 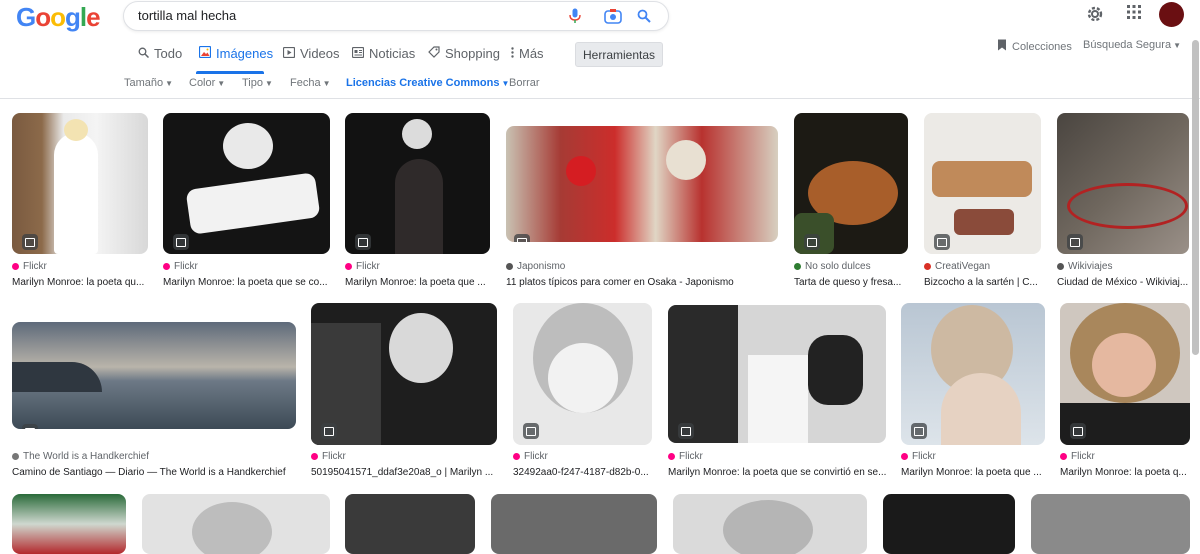 What do you see at coordinates (289, 53) in the screenshot?
I see `video-icon` at bounding box center [289, 53].